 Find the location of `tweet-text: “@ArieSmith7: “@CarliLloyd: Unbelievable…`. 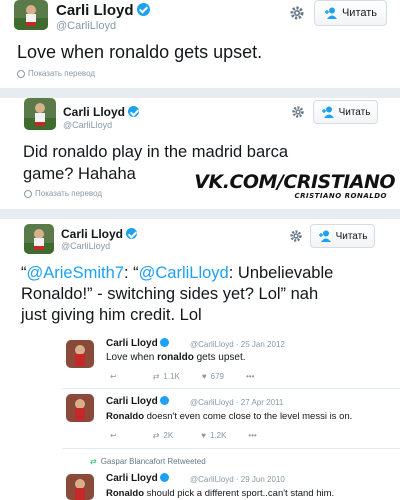

tweet-text: “@ArieSmith7: “@CarliLloyd: Unbelievable… is located at coordinates (177, 294).